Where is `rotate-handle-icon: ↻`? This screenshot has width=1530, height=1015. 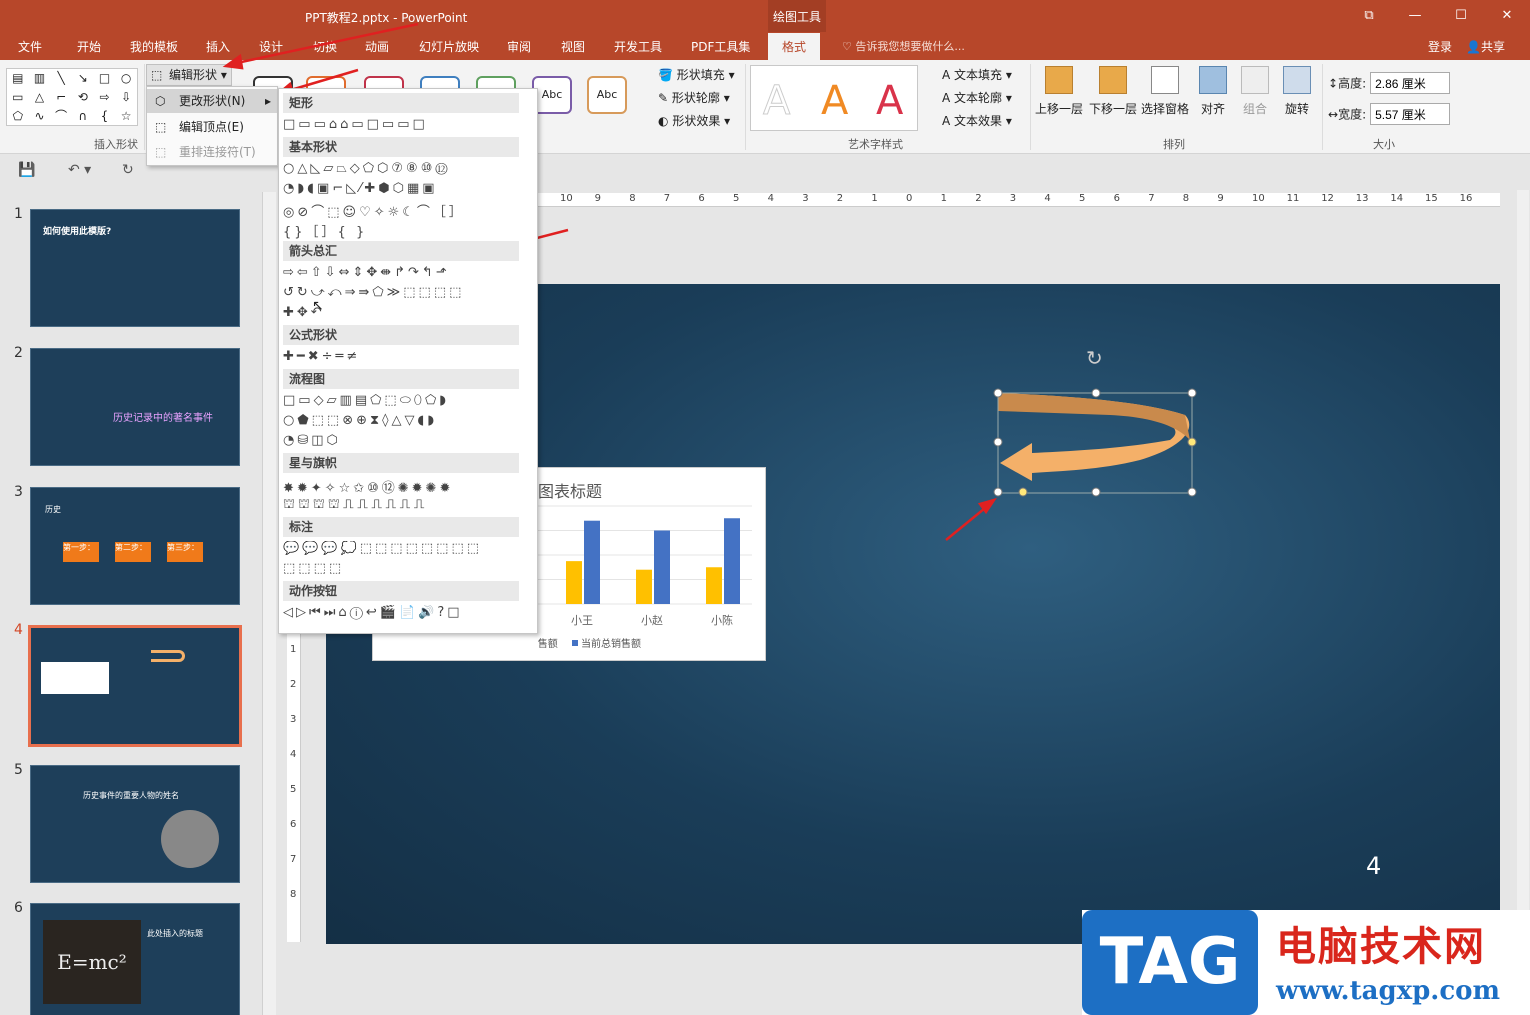 rotate-handle-icon: ↻ is located at coordinates (1094, 358).